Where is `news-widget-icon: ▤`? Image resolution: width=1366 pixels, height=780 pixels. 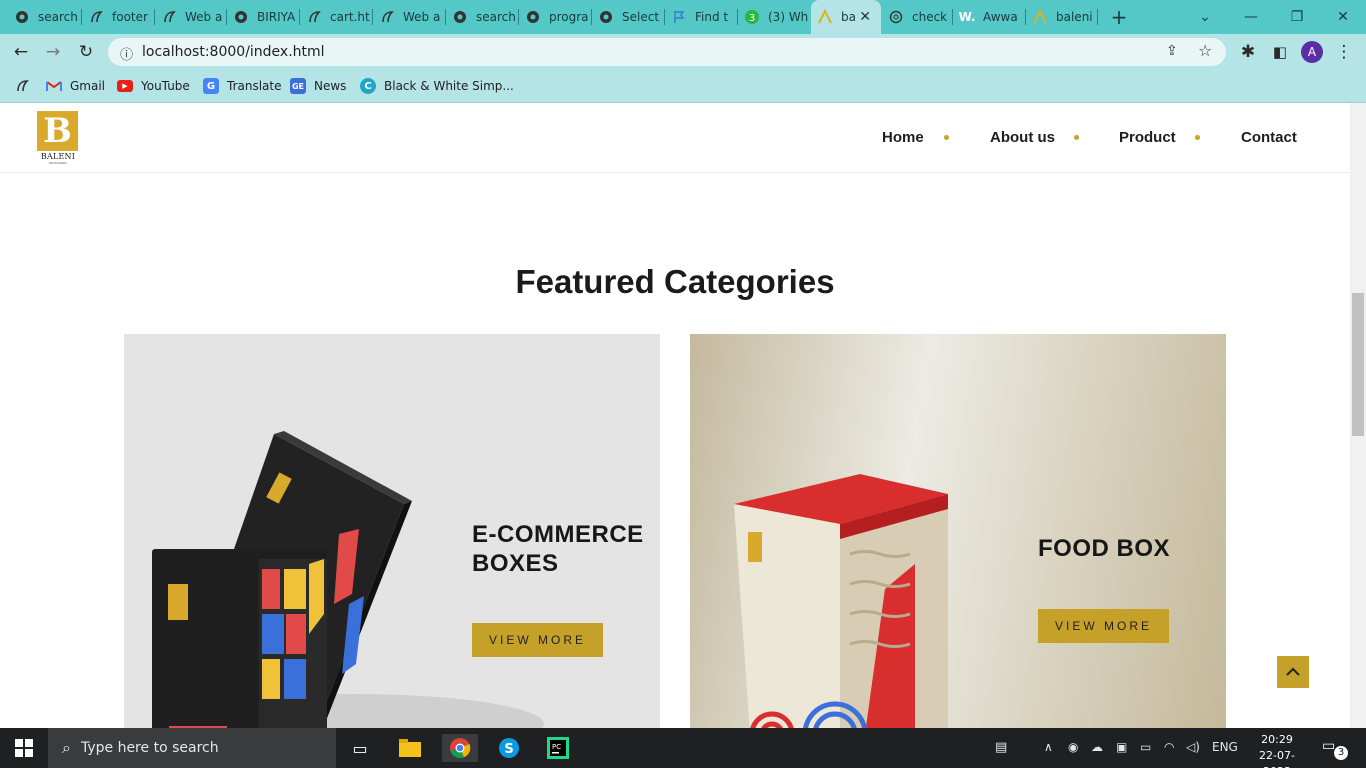
news-widget-icon: ▤ is located at coordinates (1001, 747).